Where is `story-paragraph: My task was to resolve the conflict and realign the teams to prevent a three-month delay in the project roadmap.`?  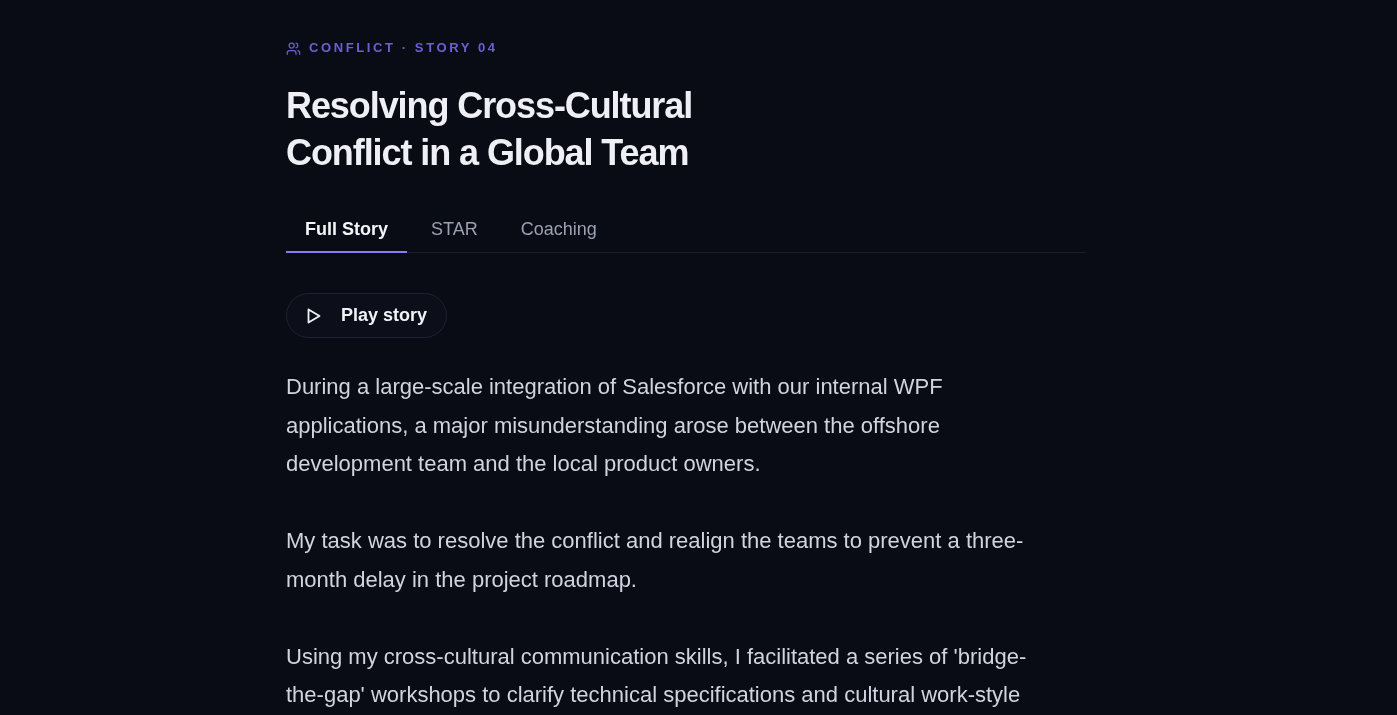 story-paragraph: My task was to resolve the conflict and realign the teams to prevent a three-month delay in the project roadmap. is located at coordinates (655, 560).